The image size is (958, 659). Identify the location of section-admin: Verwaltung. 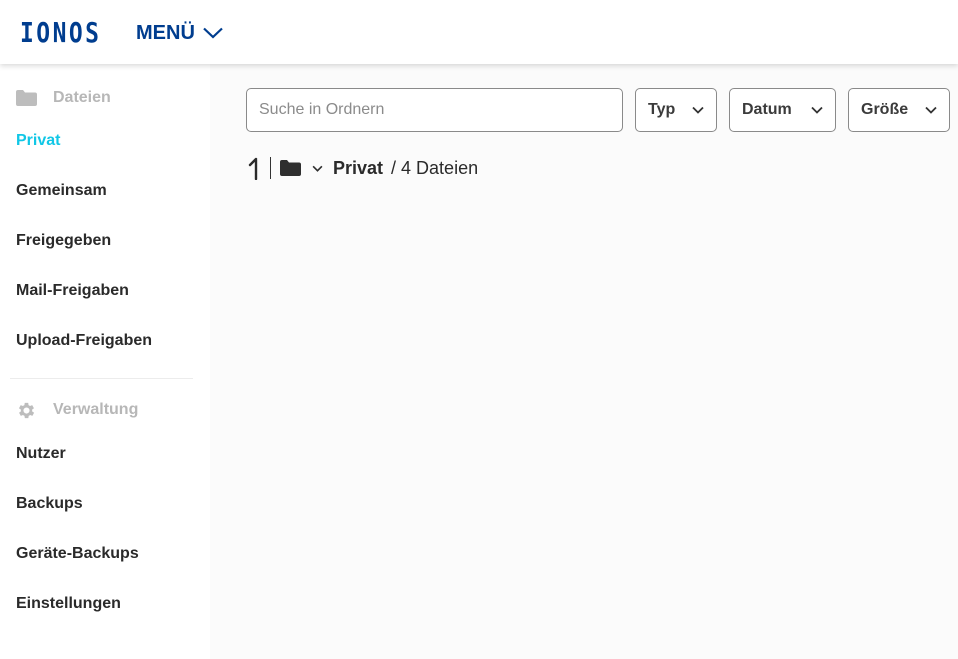
(77, 410).